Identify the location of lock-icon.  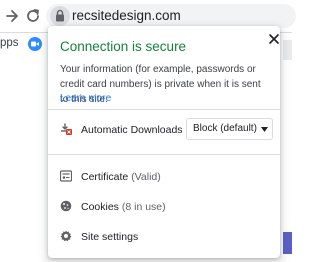
(60, 15).